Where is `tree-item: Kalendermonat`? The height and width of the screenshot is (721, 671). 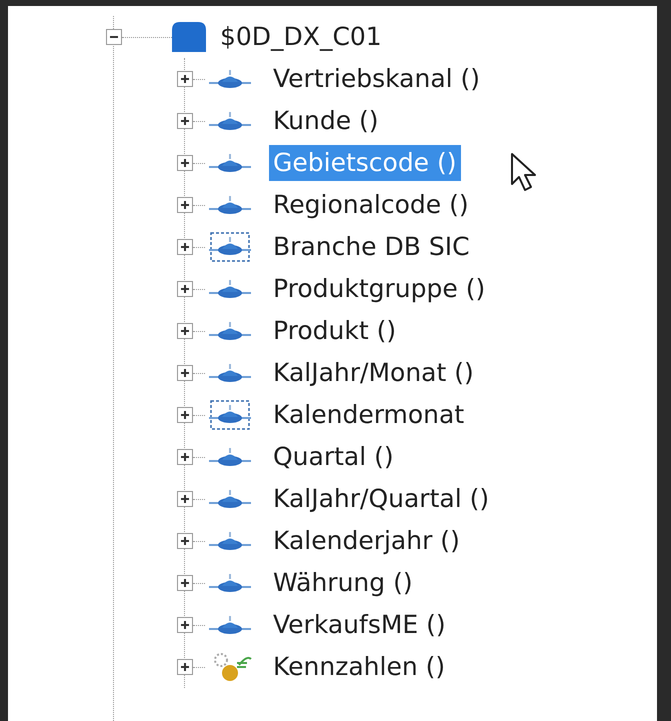 tree-item: Kalendermonat is located at coordinates (368, 415).